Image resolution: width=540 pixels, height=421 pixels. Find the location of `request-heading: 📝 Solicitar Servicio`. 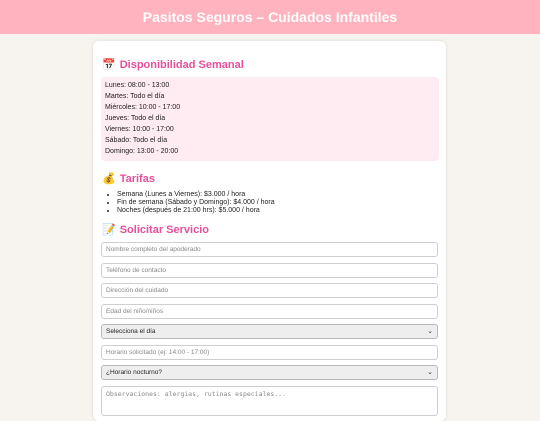

request-heading: 📝 Solicitar Servicio is located at coordinates (155, 230).